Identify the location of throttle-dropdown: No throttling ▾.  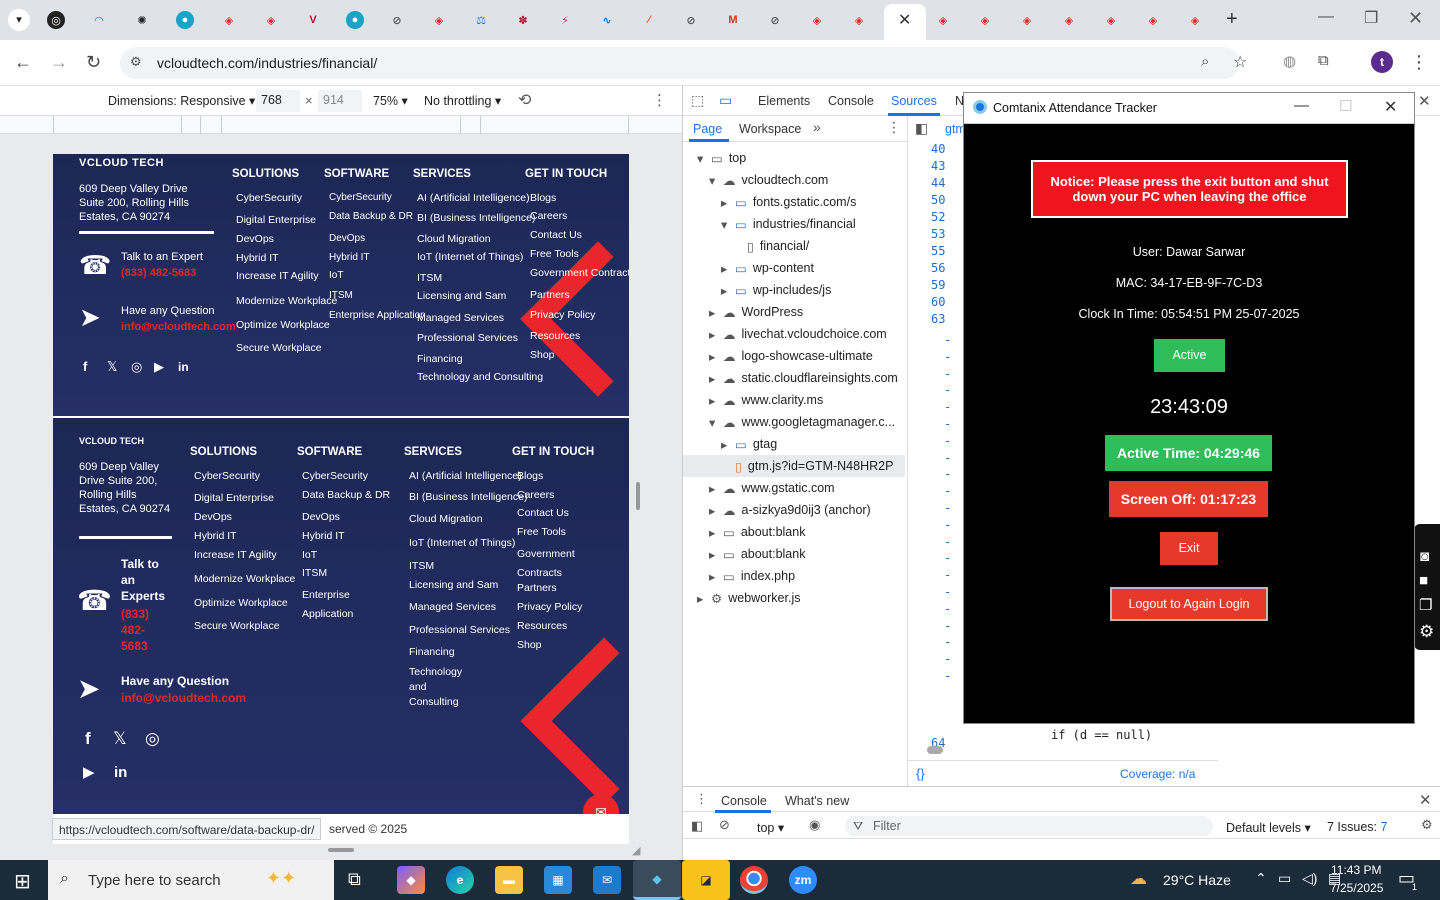
(462, 100).